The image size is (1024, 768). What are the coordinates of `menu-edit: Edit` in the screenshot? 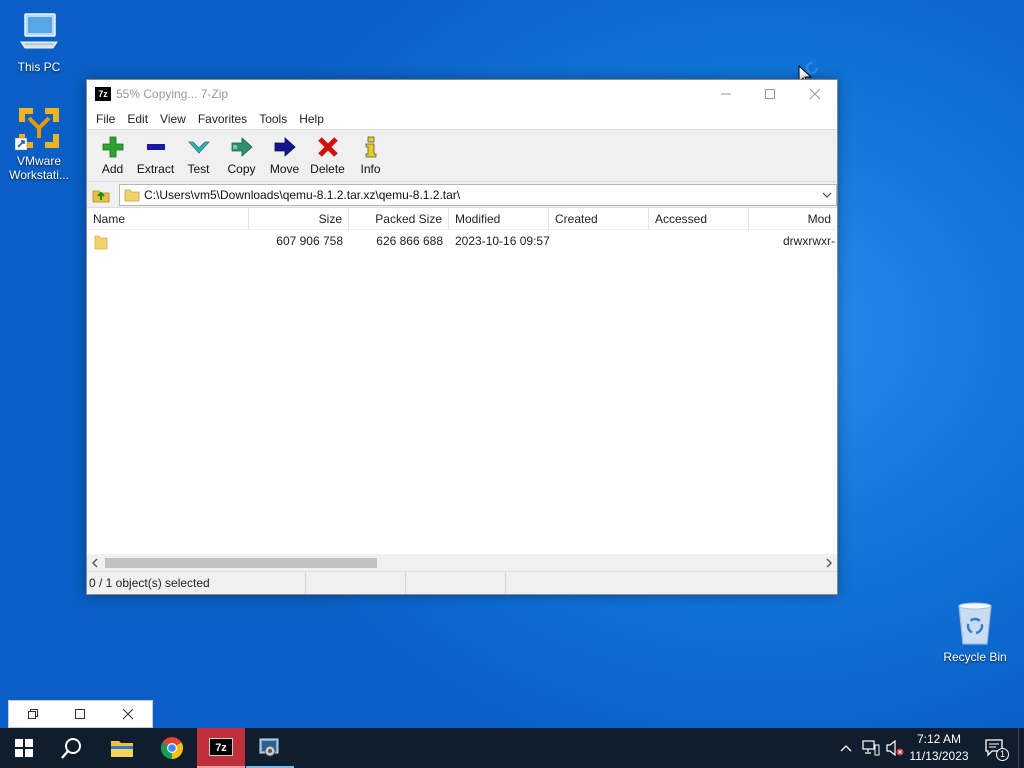 It's located at (137, 119).